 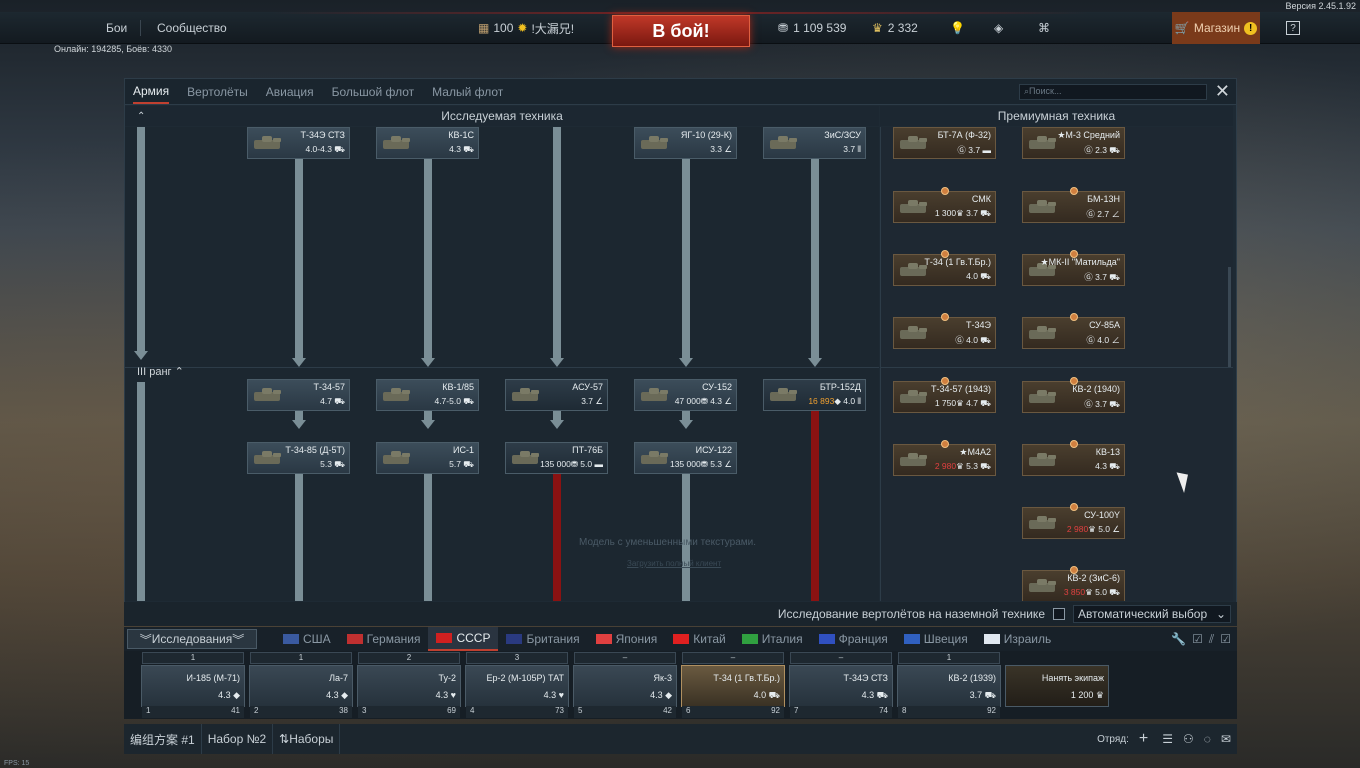 I want to click on shop-button: 🛒 Магазин!, so click(x=1216, y=28).